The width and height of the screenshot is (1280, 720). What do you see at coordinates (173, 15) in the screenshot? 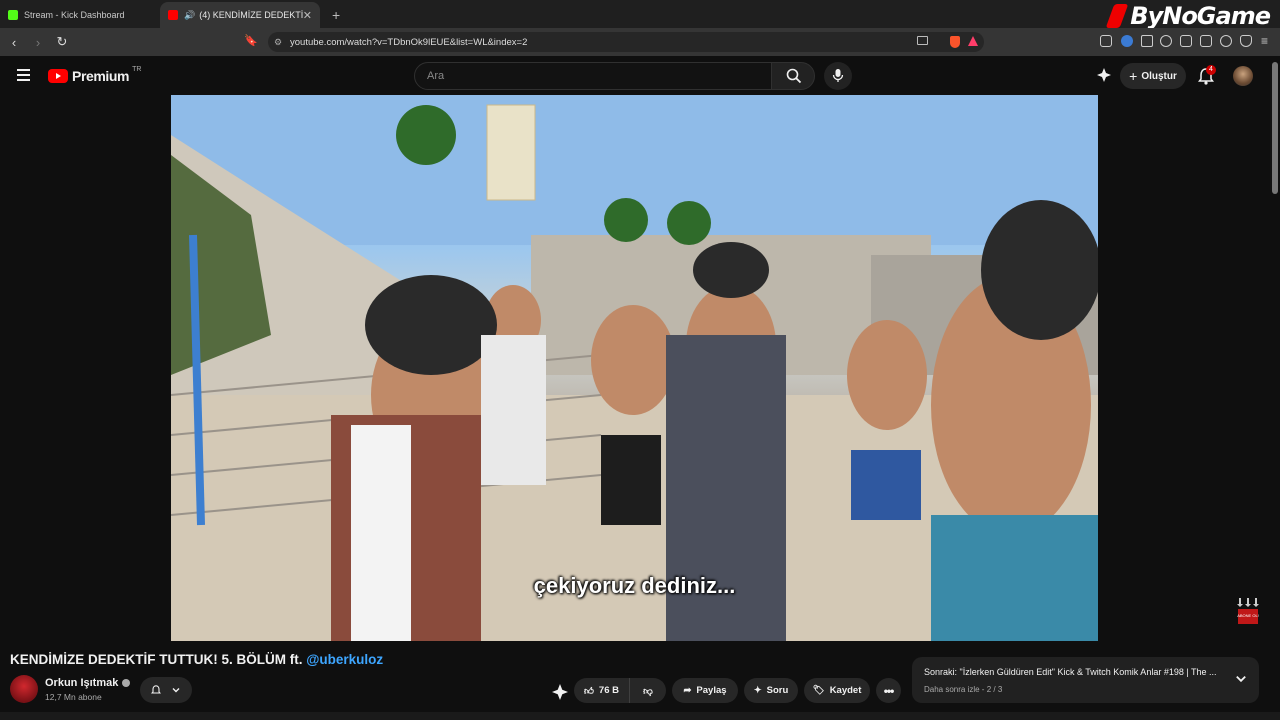
I see `youtube-favicon-icon` at bounding box center [173, 15].